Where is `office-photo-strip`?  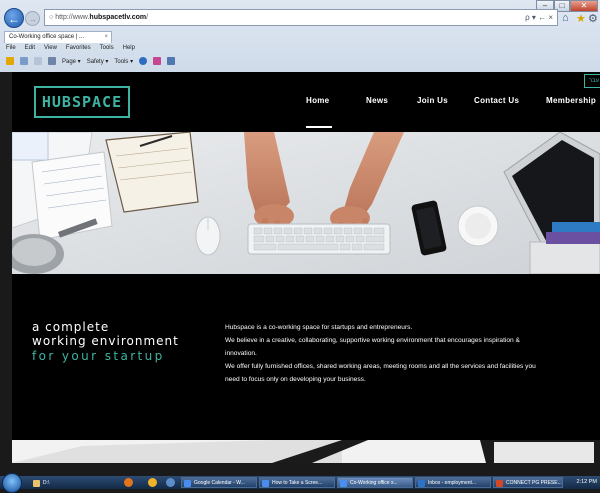 office-photo-strip is located at coordinates (306, 451).